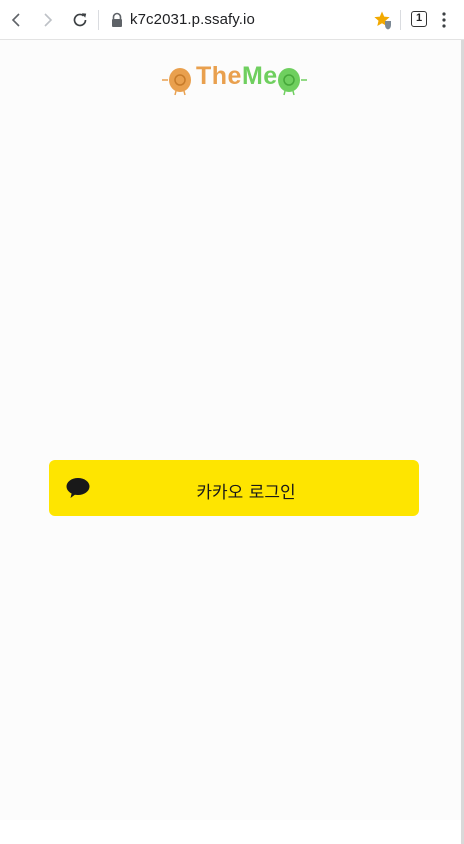 This screenshot has height=844, width=464. I want to click on browser-toolbar: k7c2031.p.ssafy.io 1, so click(232, 20).